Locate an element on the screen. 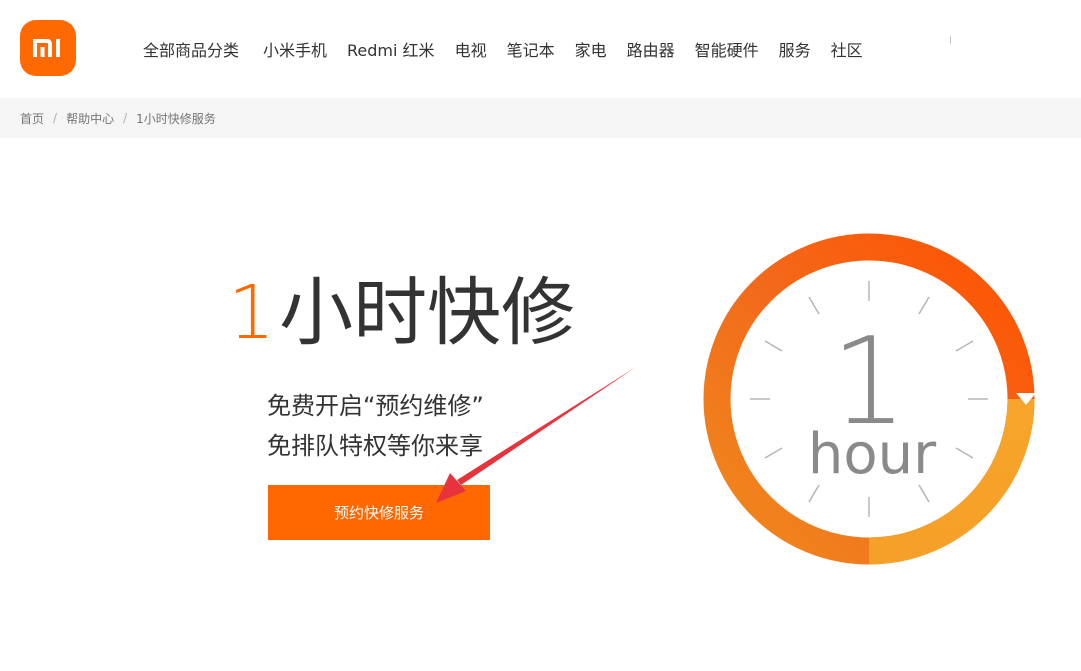  nav-services: 服务 is located at coordinates (795, 49).